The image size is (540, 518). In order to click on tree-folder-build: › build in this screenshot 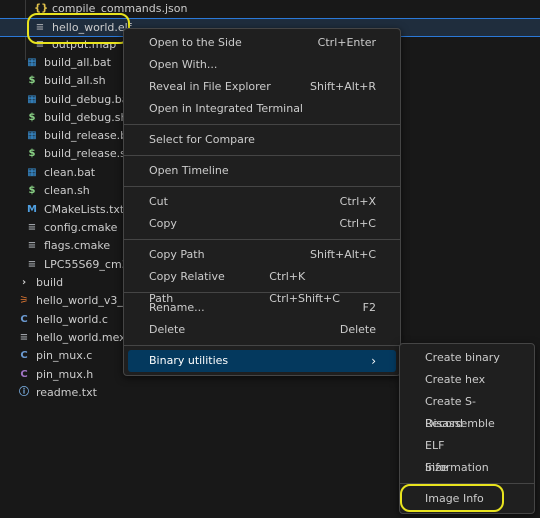, I will do `click(40, 283)`.